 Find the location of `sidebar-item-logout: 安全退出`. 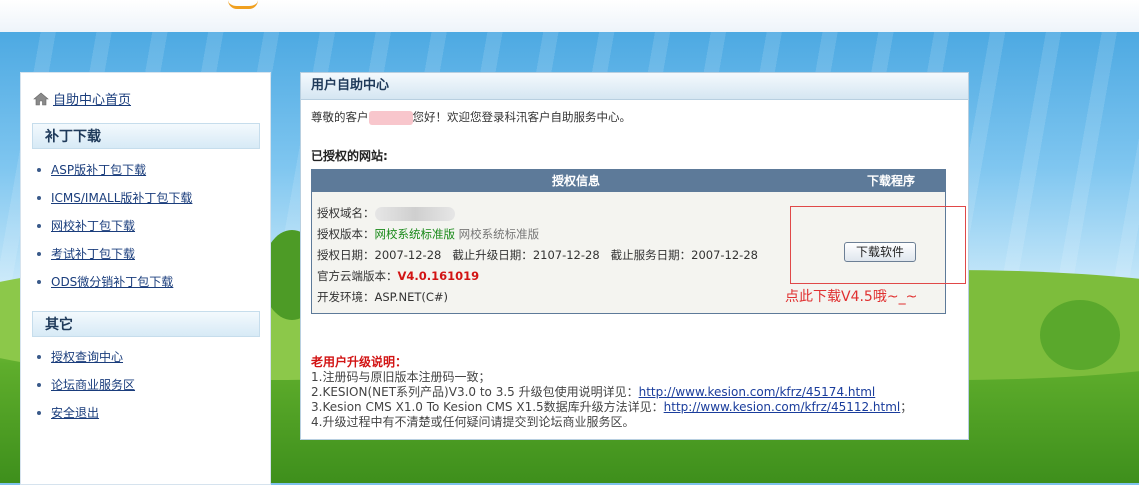

sidebar-item-logout: 安全退出 is located at coordinates (85, 413).